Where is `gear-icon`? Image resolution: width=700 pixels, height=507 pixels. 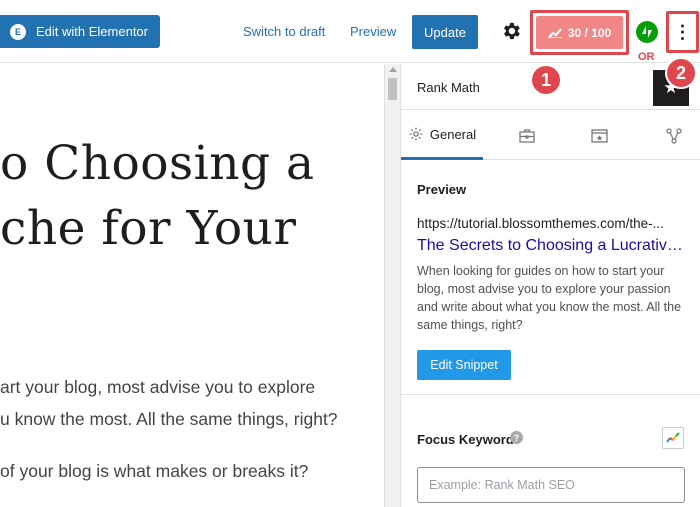
gear-icon is located at coordinates (416, 134).